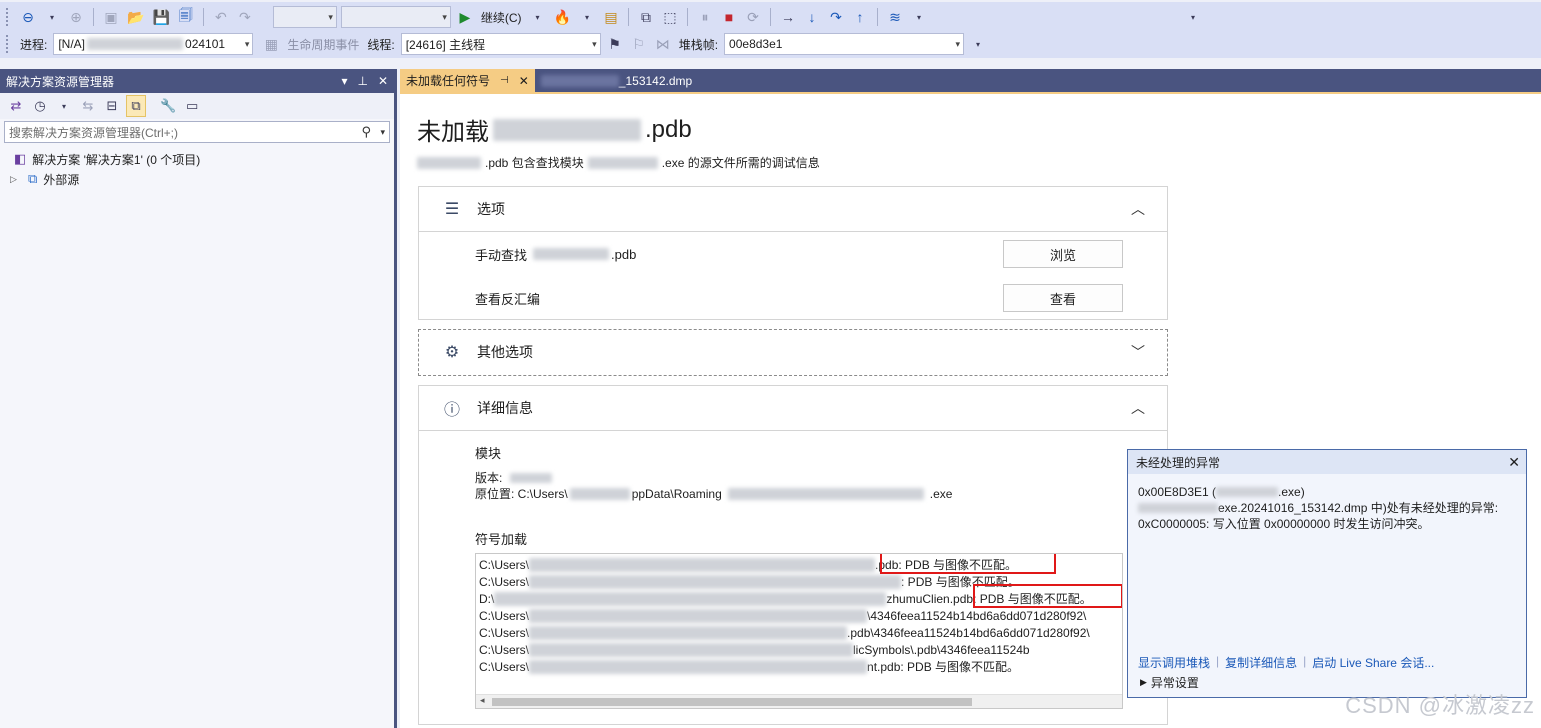 This screenshot has width=1541, height=728. What do you see at coordinates (729, 17) in the screenshot?
I see `stop-icon: ■` at bounding box center [729, 17].